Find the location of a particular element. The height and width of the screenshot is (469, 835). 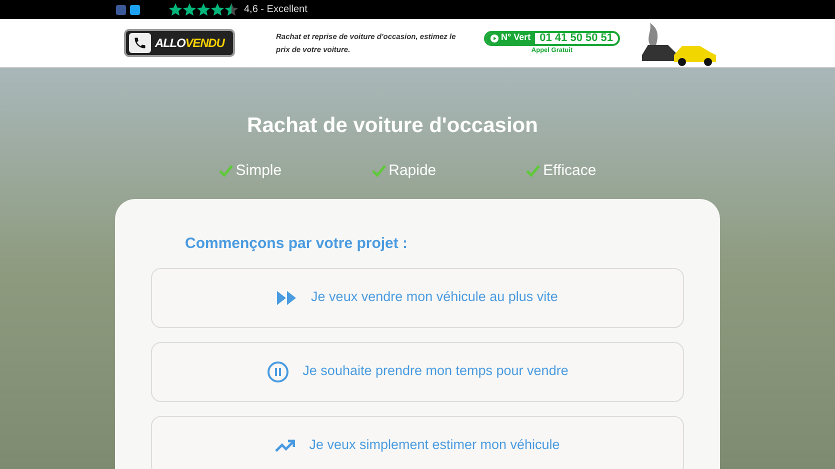

feature-label: Rapide is located at coordinates (412, 170).